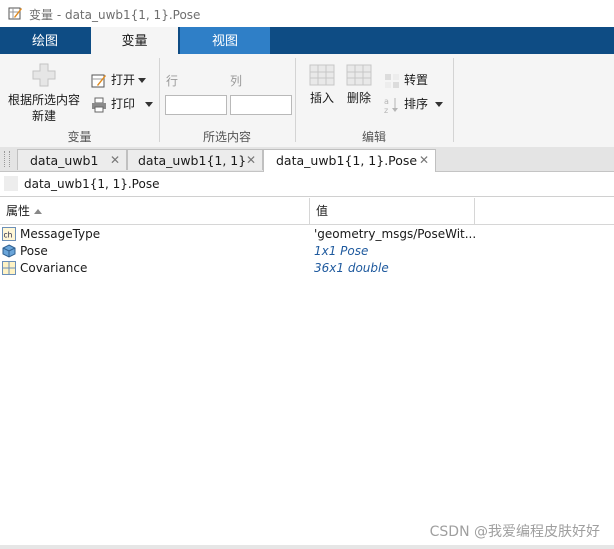 The width and height of the screenshot is (614, 549). What do you see at coordinates (453, 100) in the screenshot?
I see `section-divider` at bounding box center [453, 100].